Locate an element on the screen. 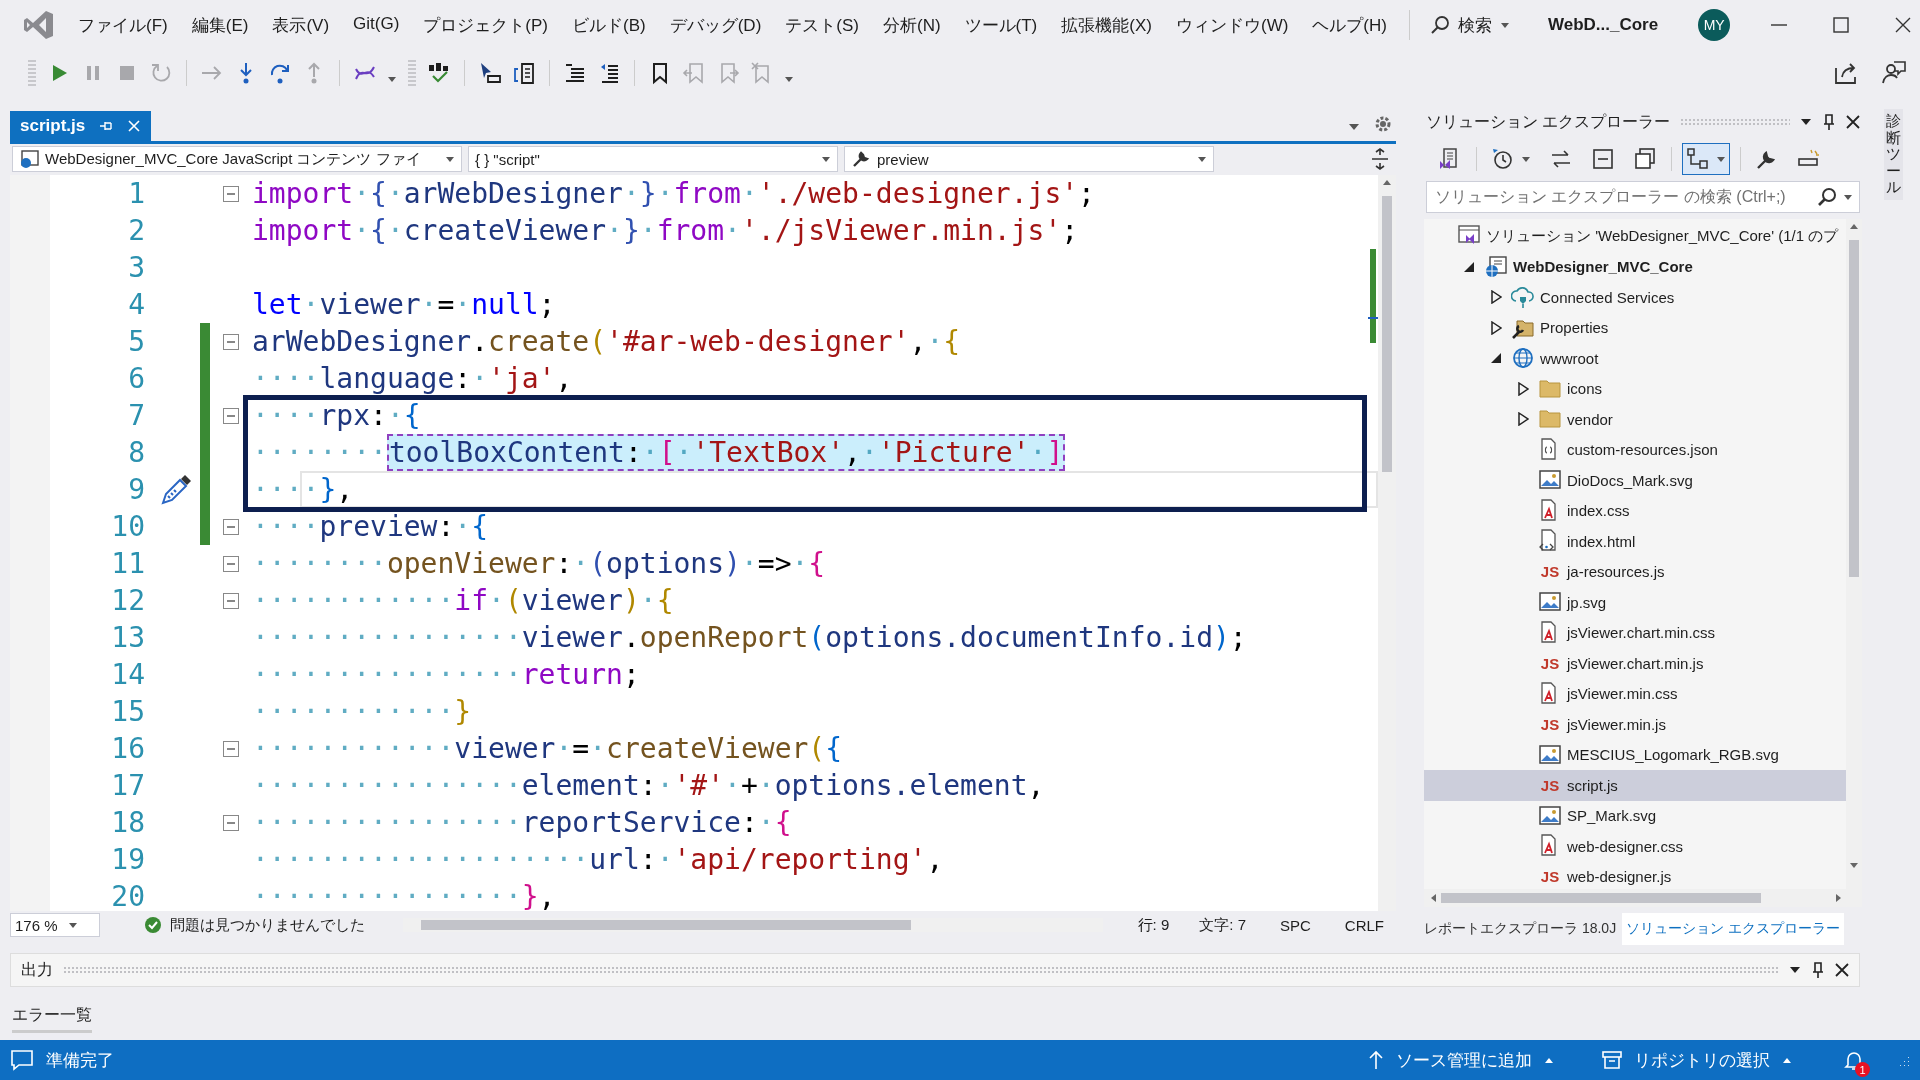 The height and width of the screenshot is (1080, 1920). tree-item: JS jsViewer.chart.min.js is located at coordinates (1635, 663).